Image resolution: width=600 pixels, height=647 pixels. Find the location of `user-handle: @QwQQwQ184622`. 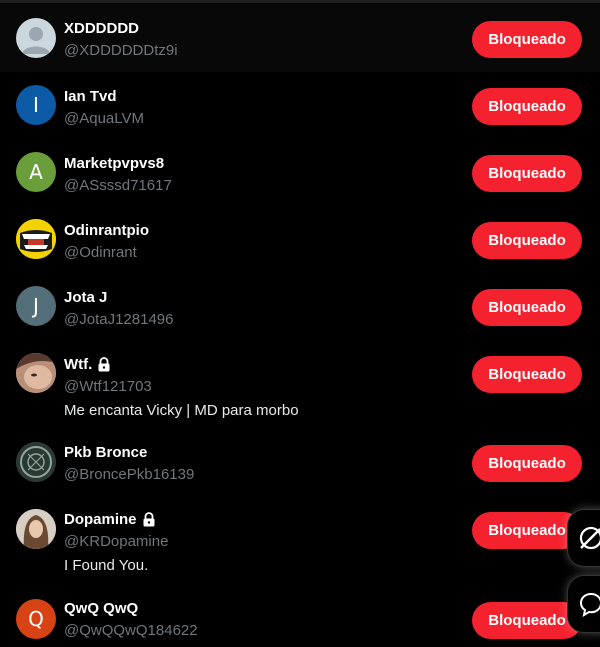

user-handle: @QwQQwQ184622 is located at coordinates (131, 630).